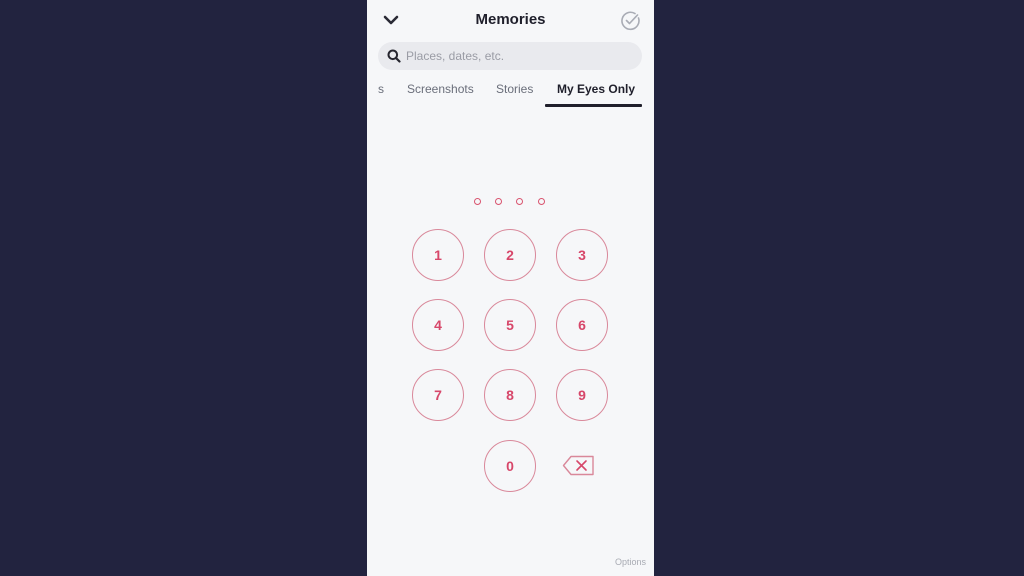  Describe the element at coordinates (578, 465) in the screenshot. I see `backspace-icon` at that location.